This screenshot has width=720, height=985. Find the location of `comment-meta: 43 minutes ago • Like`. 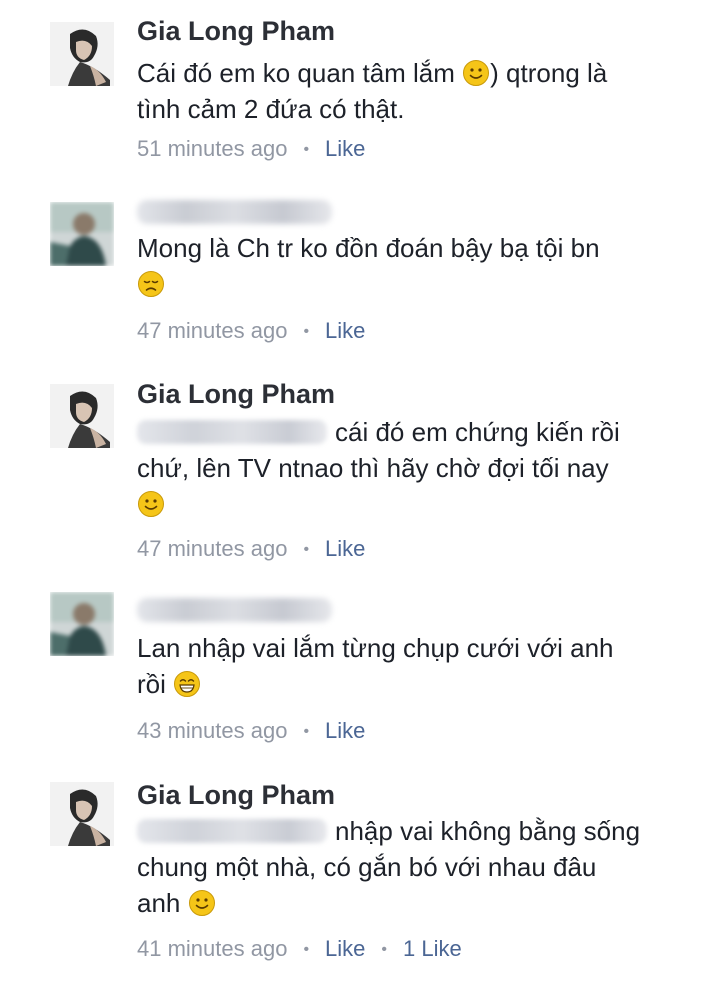

comment-meta: 43 minutes ago • Like is located at coordinates (251, 731).